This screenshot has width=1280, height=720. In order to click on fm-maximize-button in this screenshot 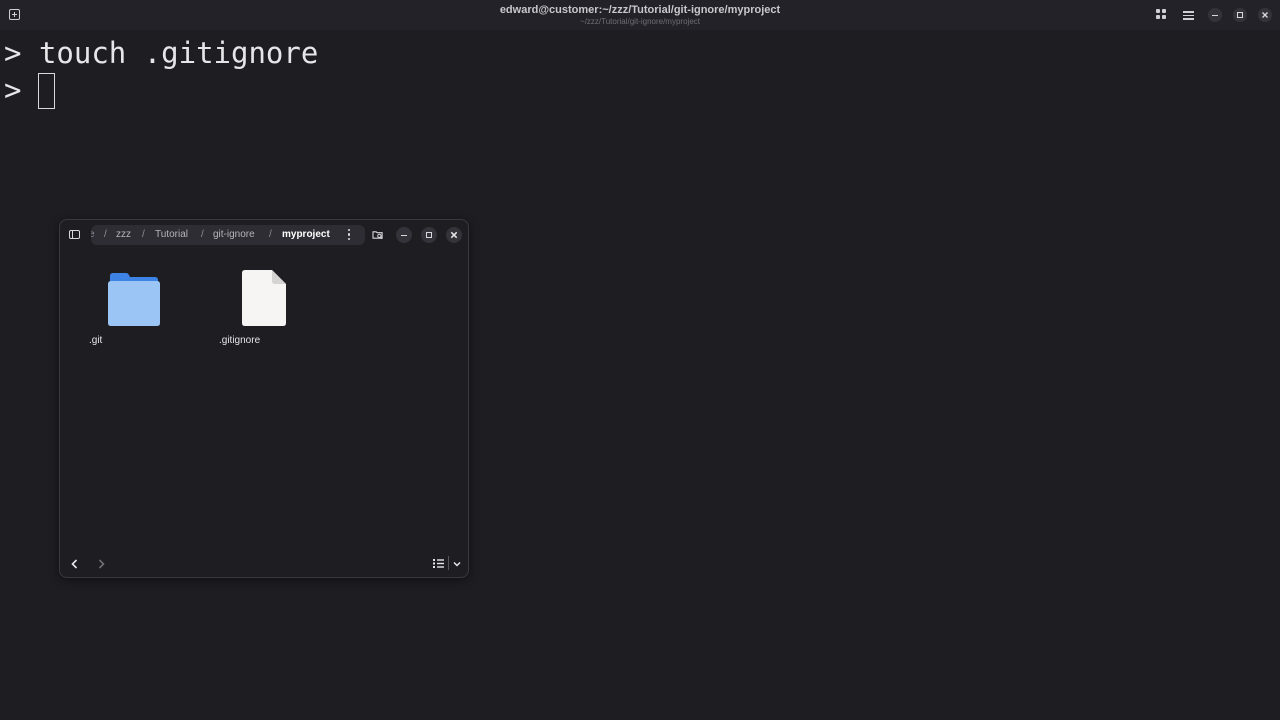, I will do `click(429, 235)`.